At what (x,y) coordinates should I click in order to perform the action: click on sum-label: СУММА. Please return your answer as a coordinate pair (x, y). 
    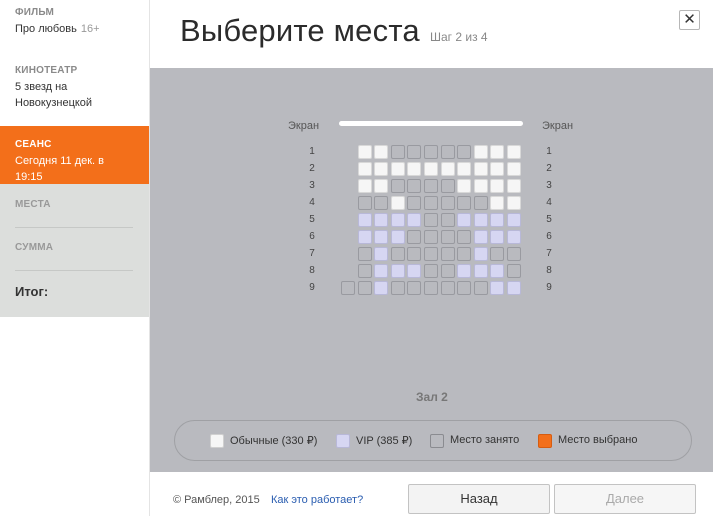
    Looking at the image, I should click on (34, 247).